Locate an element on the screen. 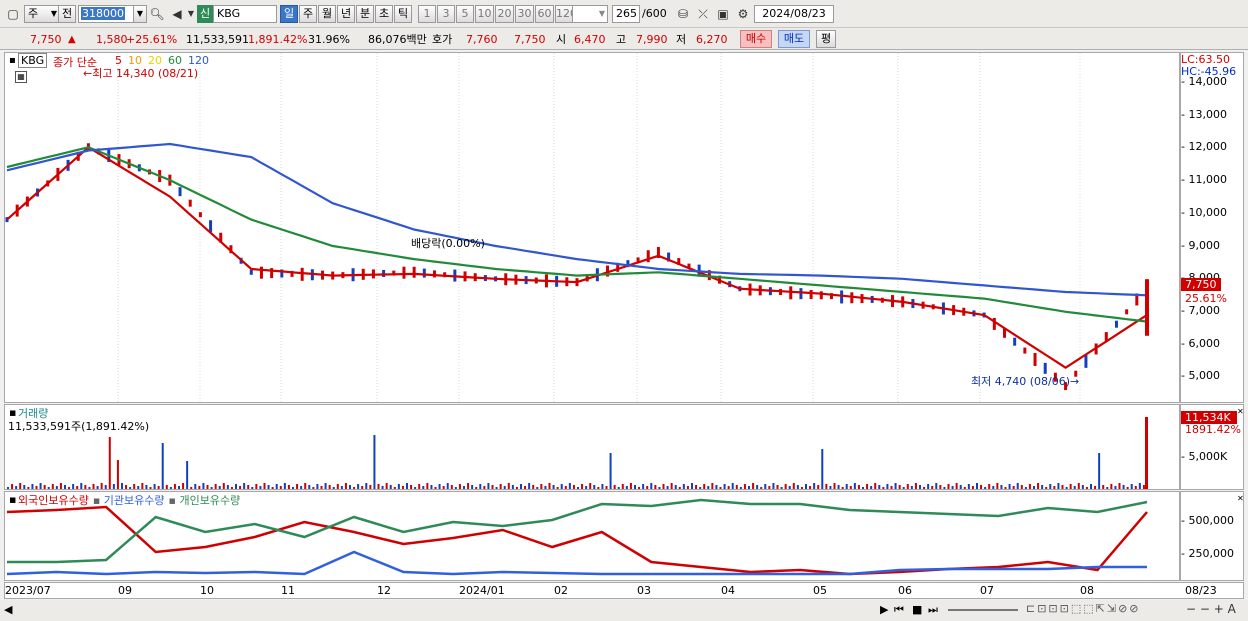 The width and height of the screenshot is (1248, 621). period-button-5: 5 is located at coordinates (465, 14).